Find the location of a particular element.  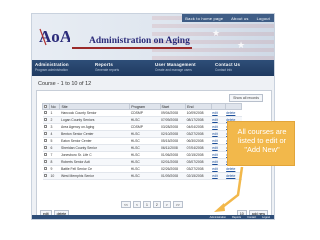

cell-end: 07/04/2008 is located at coordinates (198, 148).